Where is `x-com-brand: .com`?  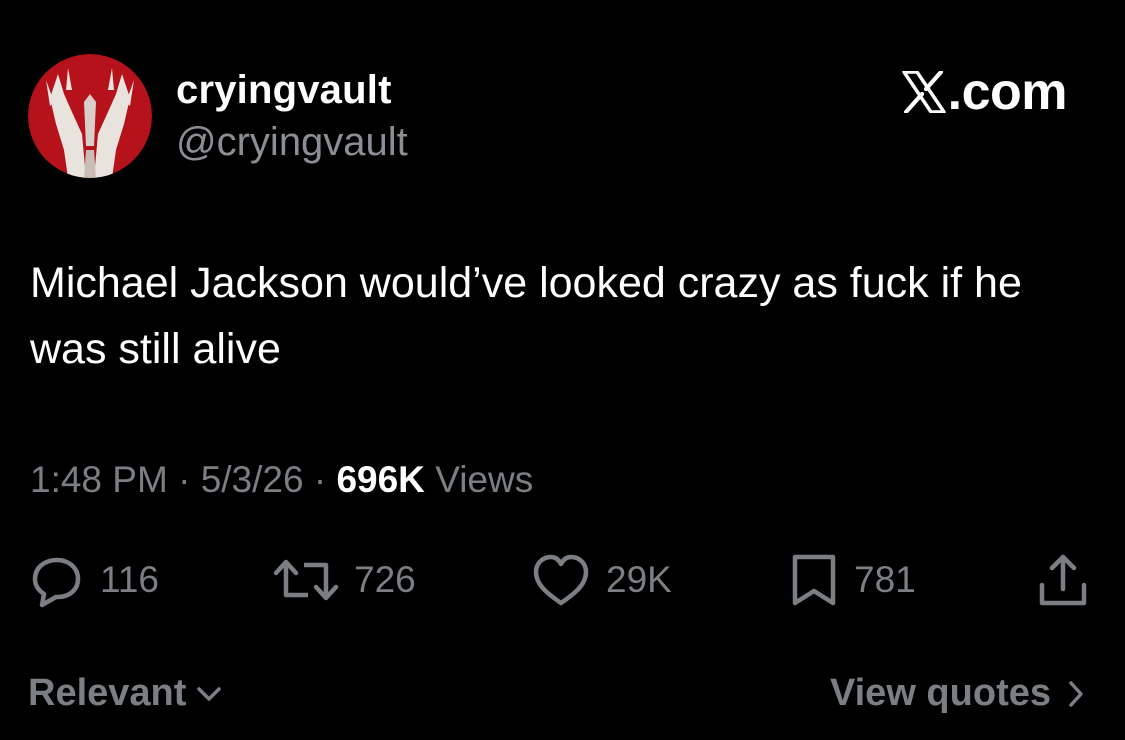 x-com-brand: .com is located at coordinates (984, 92).